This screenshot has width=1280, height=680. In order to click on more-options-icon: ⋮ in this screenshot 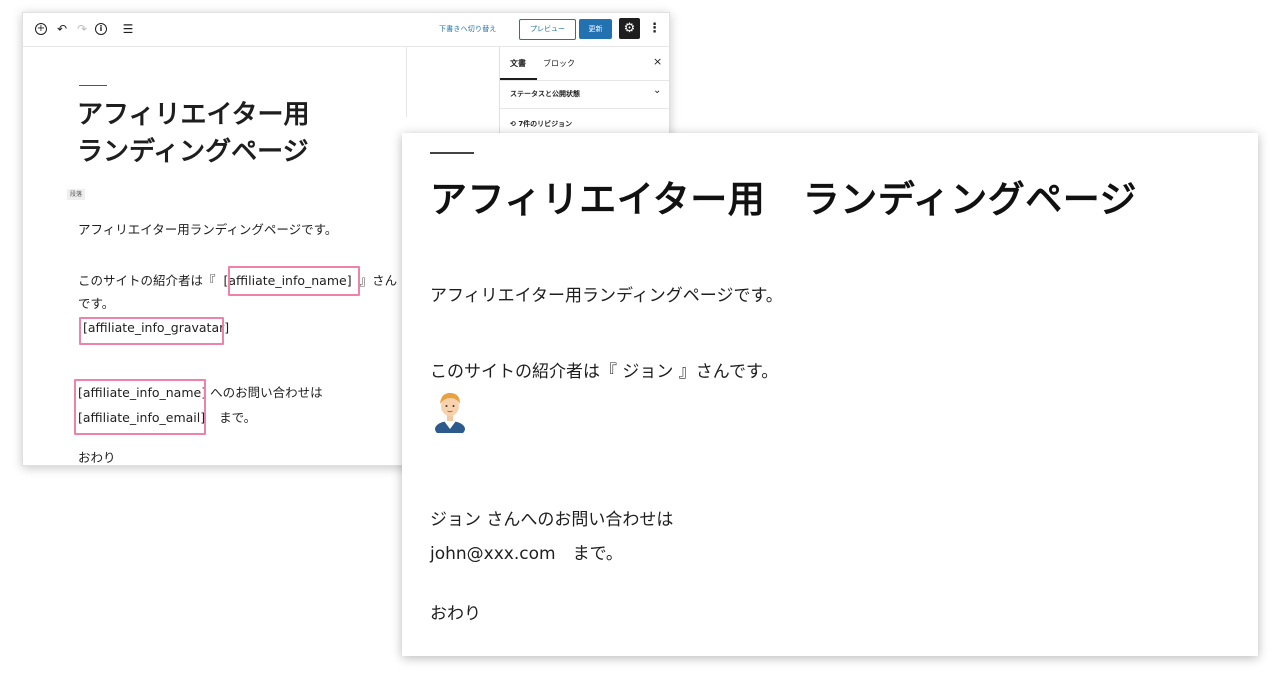, I will do `click(654, 29)`.